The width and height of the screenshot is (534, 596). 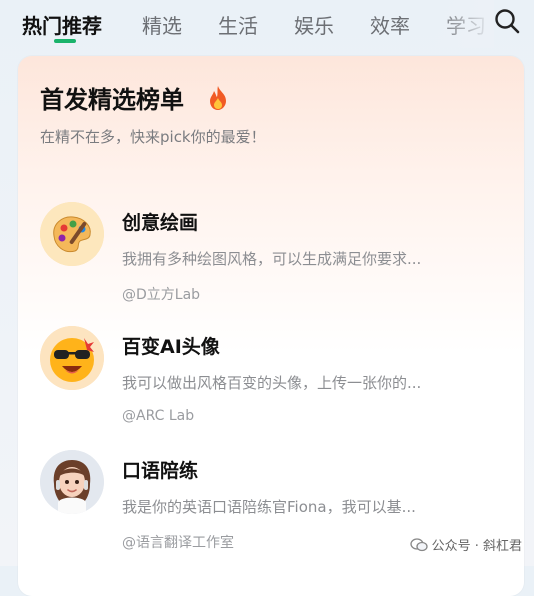 I want to click on item-title: 口语陪练, so click(x=160, y=471).